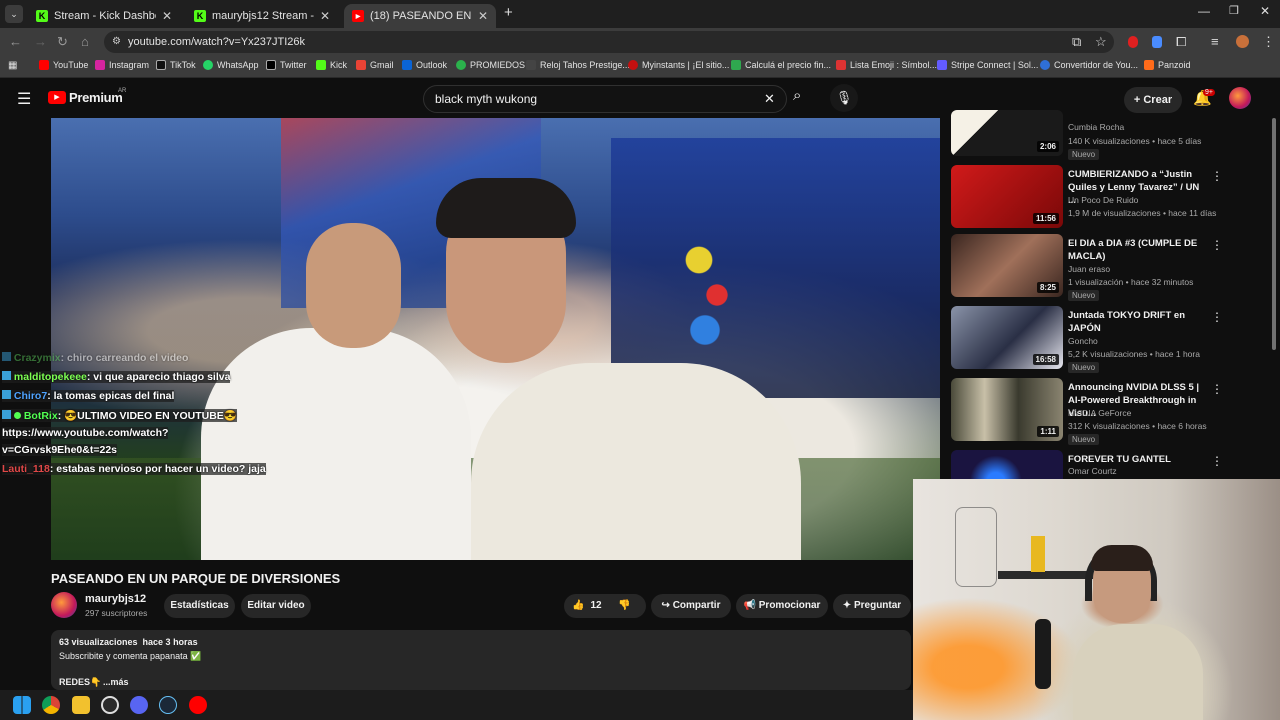 The height and width of the screenshot is (720, 1280). Describe the element at coordinates (63, 65) in the screenshot. I see `bookmark-youtube: YouTube` at that location.